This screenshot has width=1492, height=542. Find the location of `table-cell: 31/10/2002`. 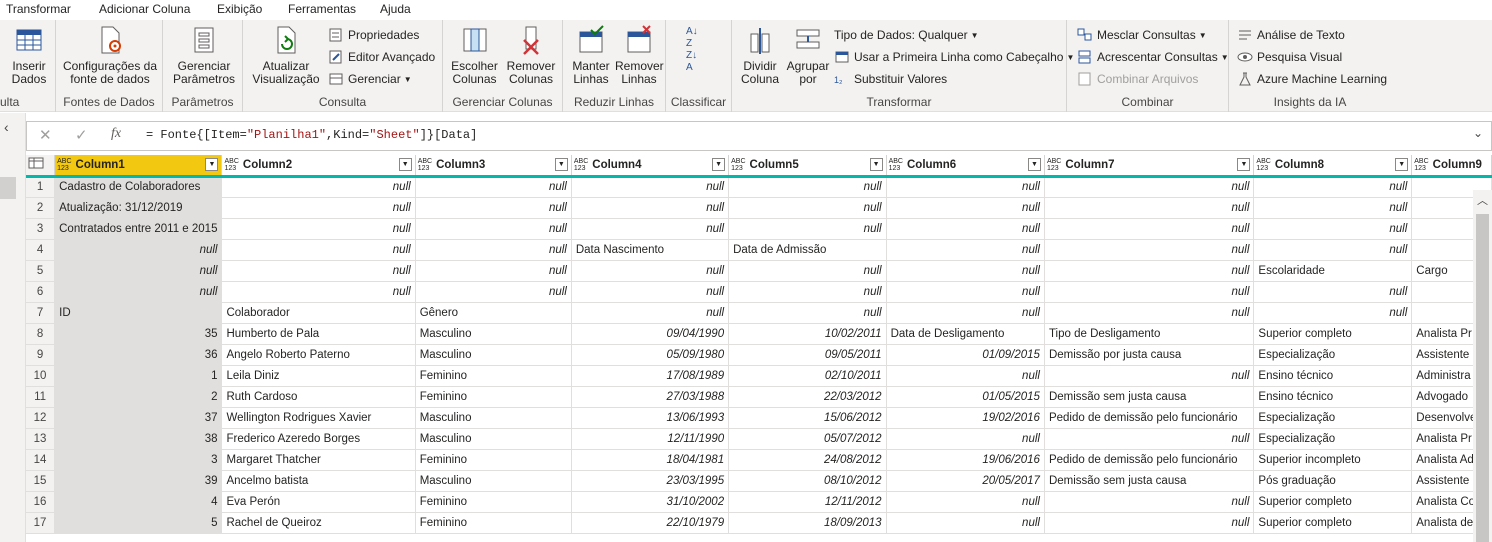

table-cell: 31/10/2002 is located at coordinates (650, 502).